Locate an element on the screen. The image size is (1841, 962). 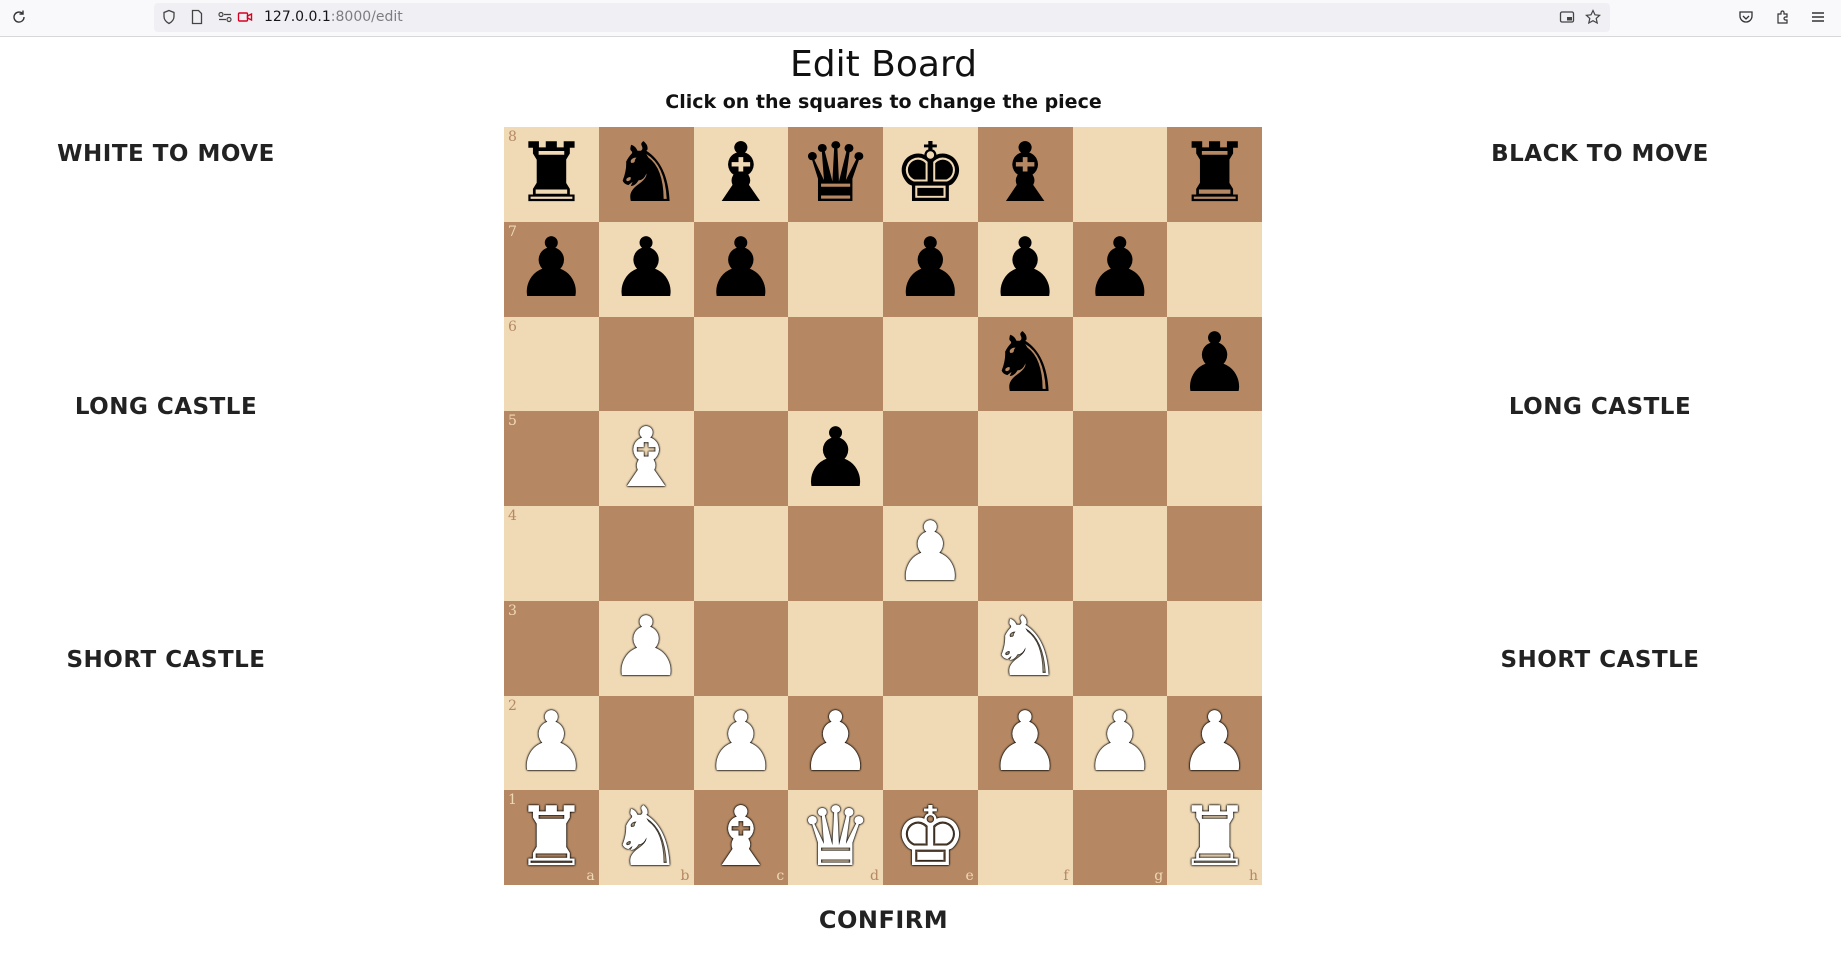
square-h4 is located at coordinates (1214, 553).